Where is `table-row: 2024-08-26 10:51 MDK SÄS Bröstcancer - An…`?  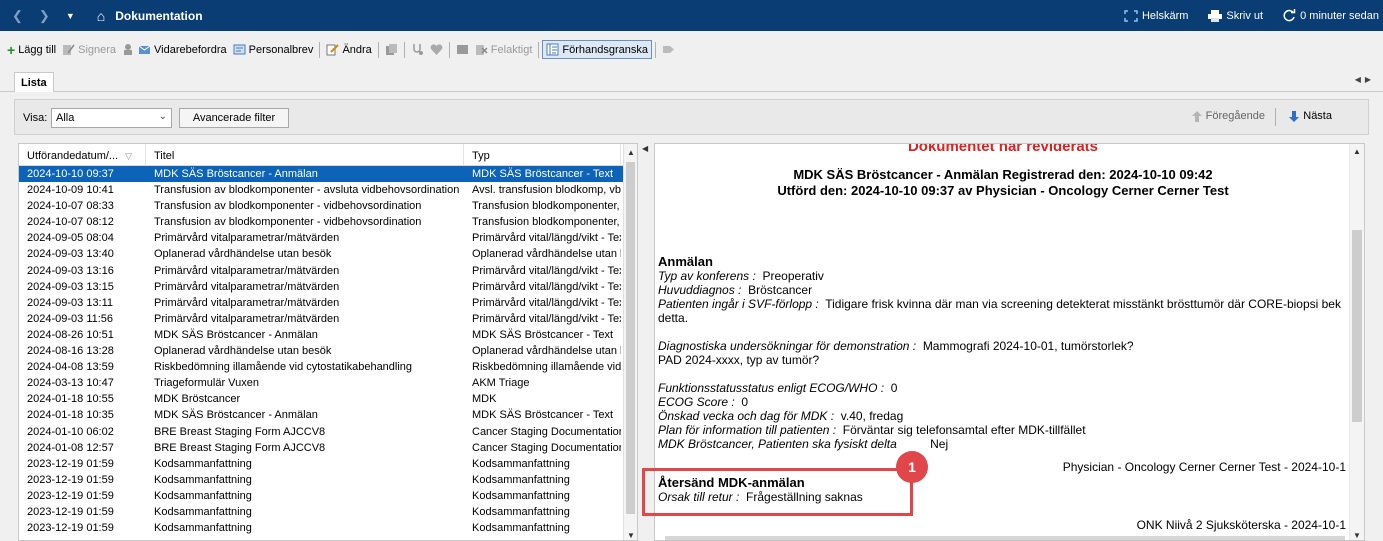
table-row: 2024-08-26 10:51 MDK SÄS Bröstcancer - An… is located at coordinates (328, 335).